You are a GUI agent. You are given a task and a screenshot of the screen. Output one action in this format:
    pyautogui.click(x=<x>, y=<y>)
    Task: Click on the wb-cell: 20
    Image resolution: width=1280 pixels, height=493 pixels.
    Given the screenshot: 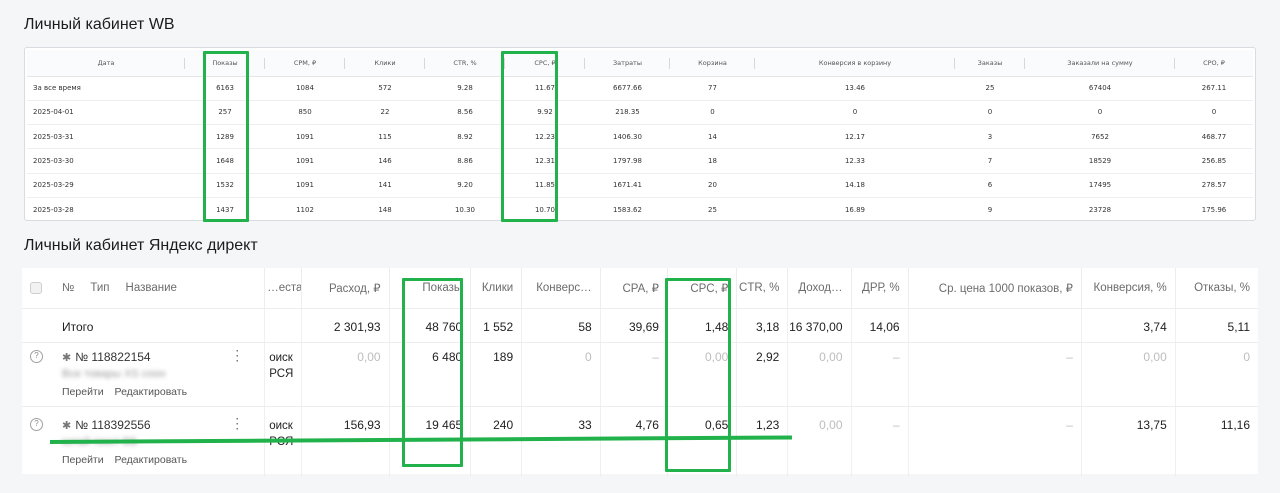 What is the action you would take?
    pyautogui.click(x=712, y=185)
    